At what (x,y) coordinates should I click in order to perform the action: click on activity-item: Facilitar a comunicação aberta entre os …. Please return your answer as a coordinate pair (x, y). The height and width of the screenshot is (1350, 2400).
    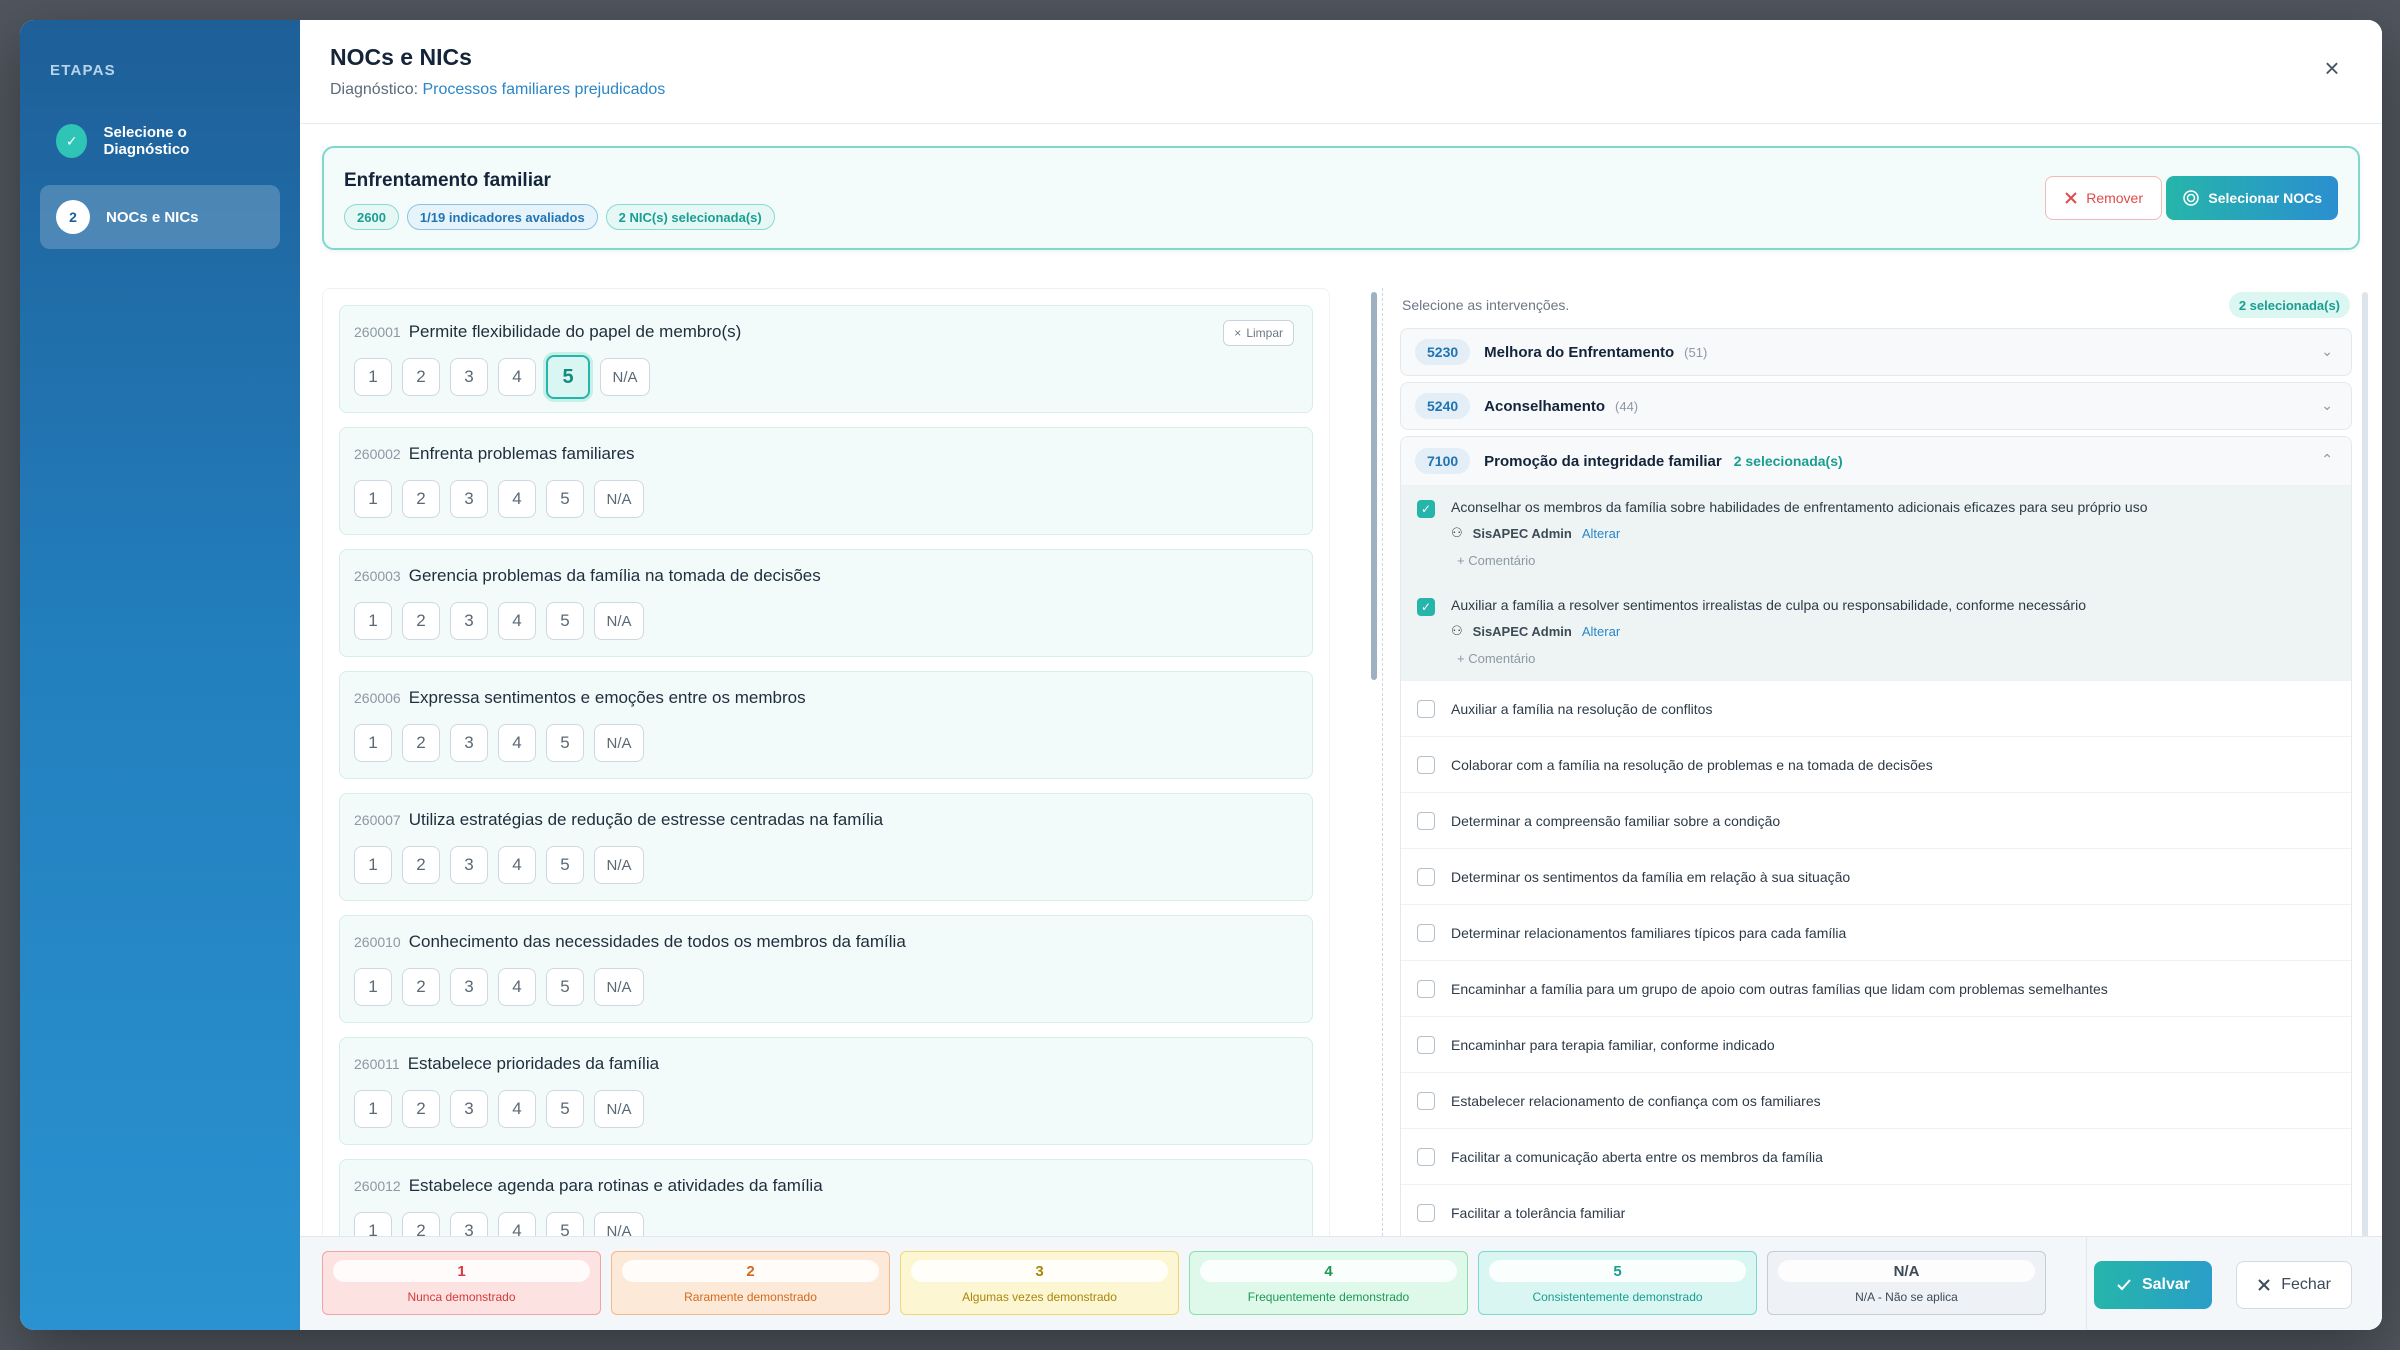
    Looking at the image, I should click on (1876, 1157).